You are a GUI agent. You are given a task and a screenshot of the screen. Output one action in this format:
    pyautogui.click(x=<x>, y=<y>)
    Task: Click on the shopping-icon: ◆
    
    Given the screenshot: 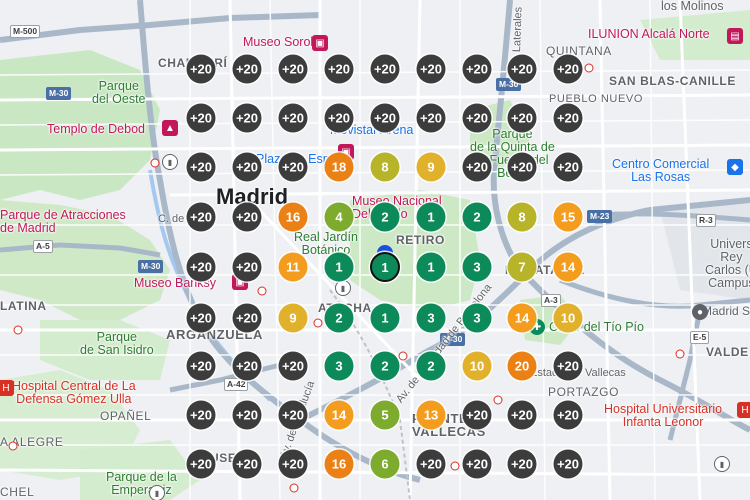 What is the action you would take?
    pyautogui.click(x=735, y=167)
    